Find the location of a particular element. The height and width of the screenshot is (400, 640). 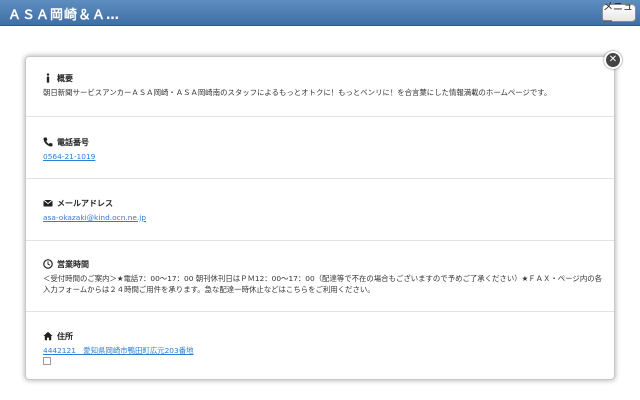

hours-heading-row: 営業時間 is located at coordinates (328, 264).